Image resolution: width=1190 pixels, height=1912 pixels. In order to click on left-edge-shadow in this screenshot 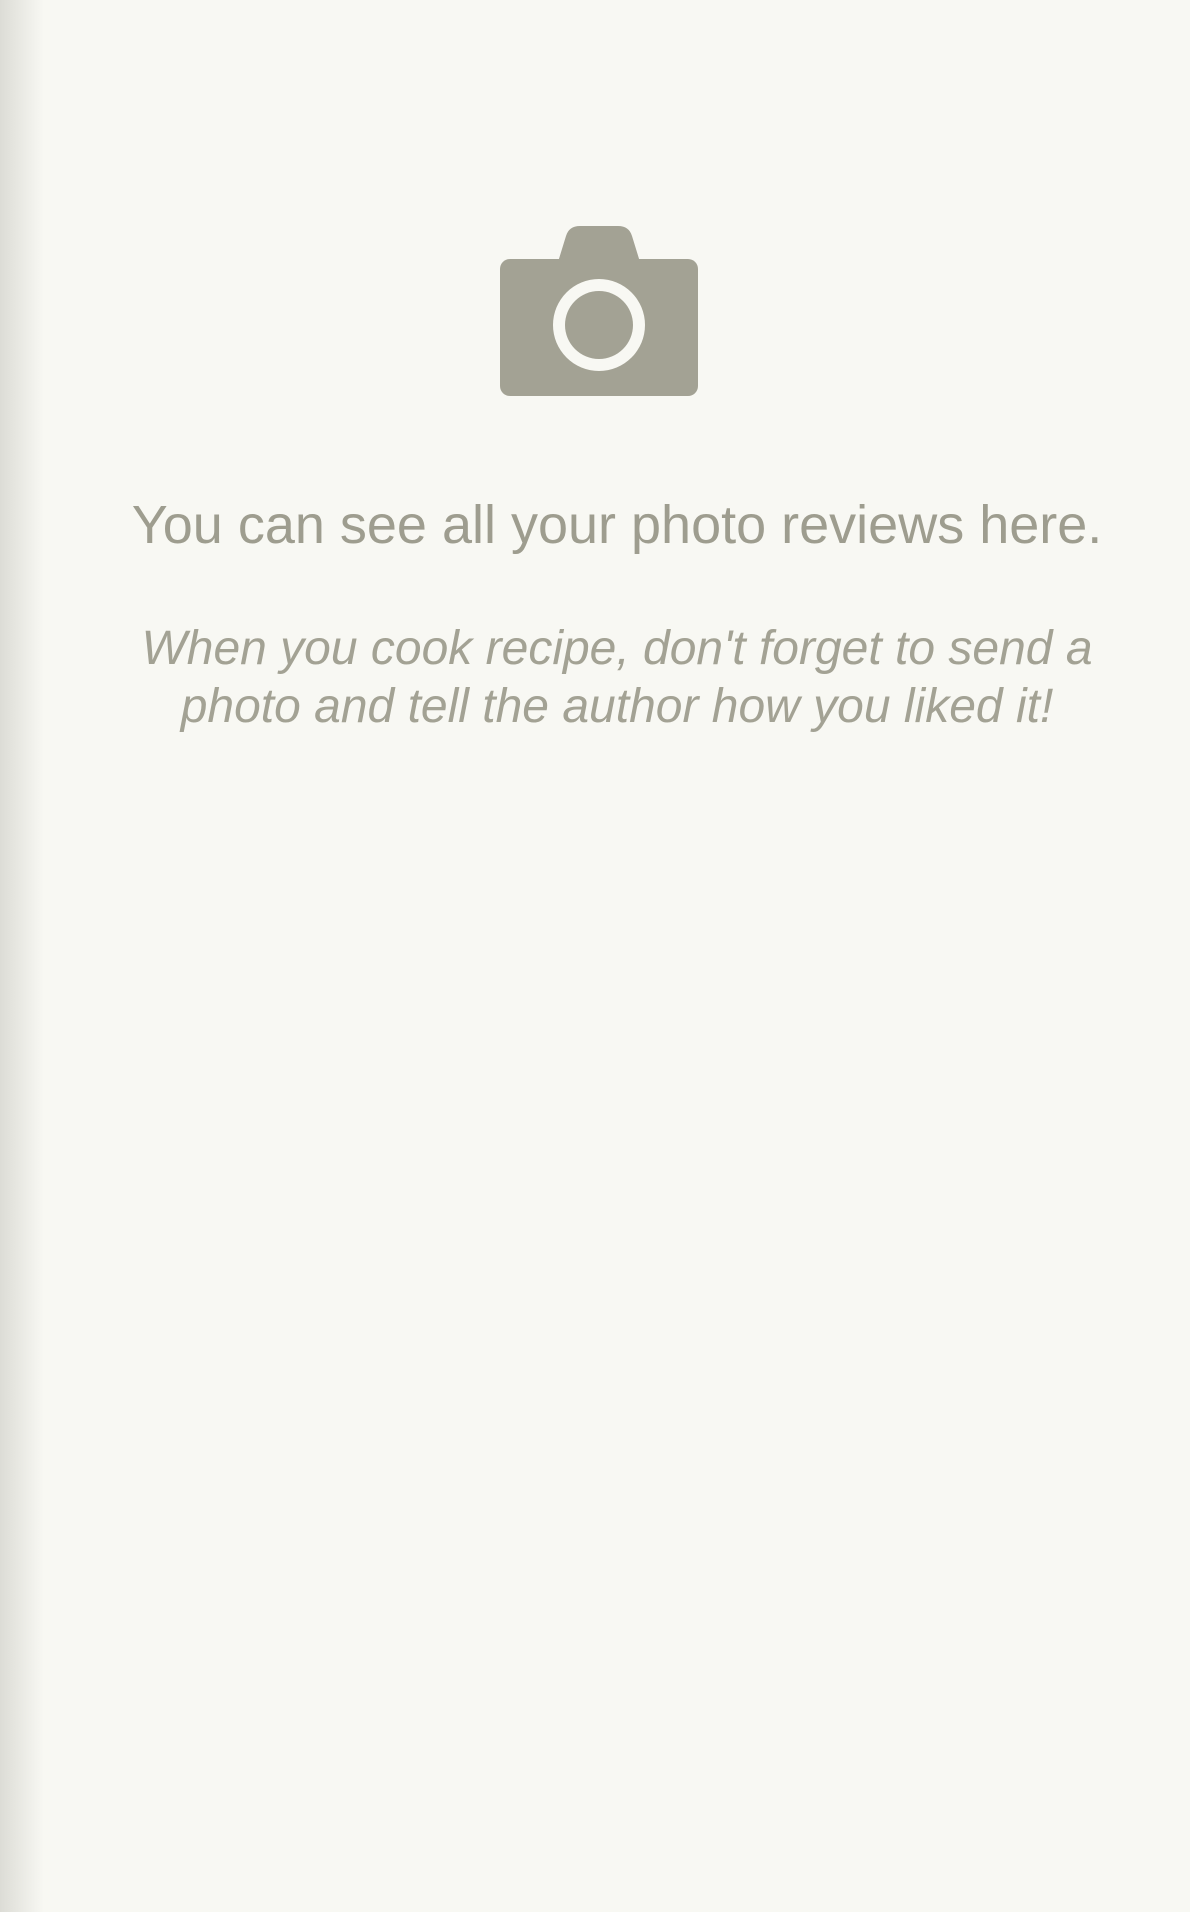, I will do `click(22, 956)`.